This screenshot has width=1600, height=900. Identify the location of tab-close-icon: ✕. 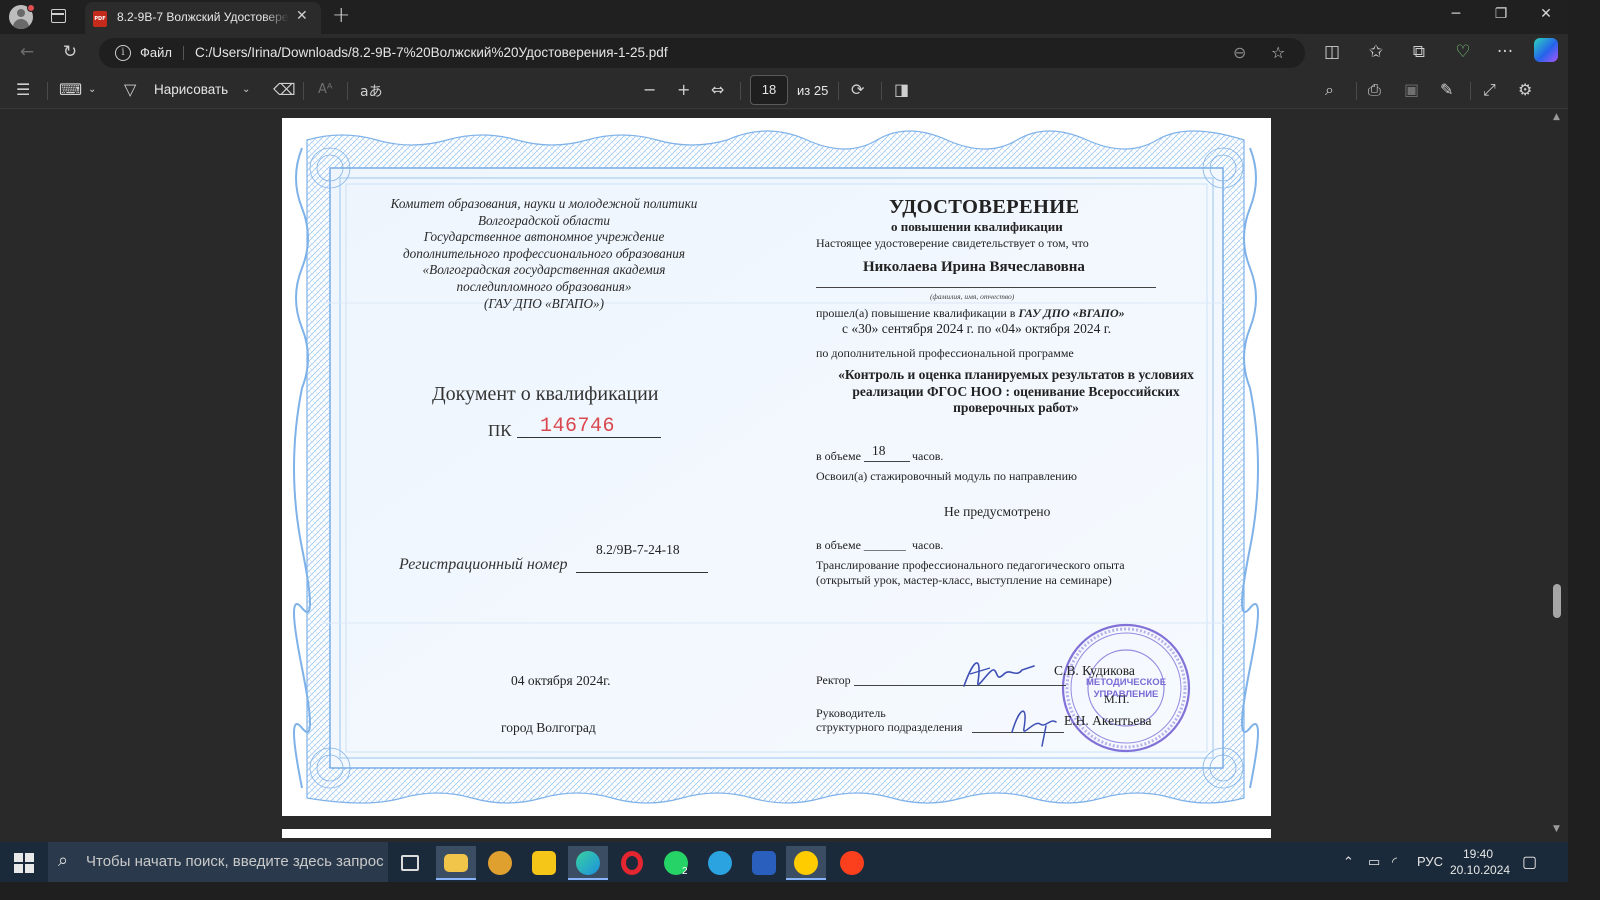
(302, 16).